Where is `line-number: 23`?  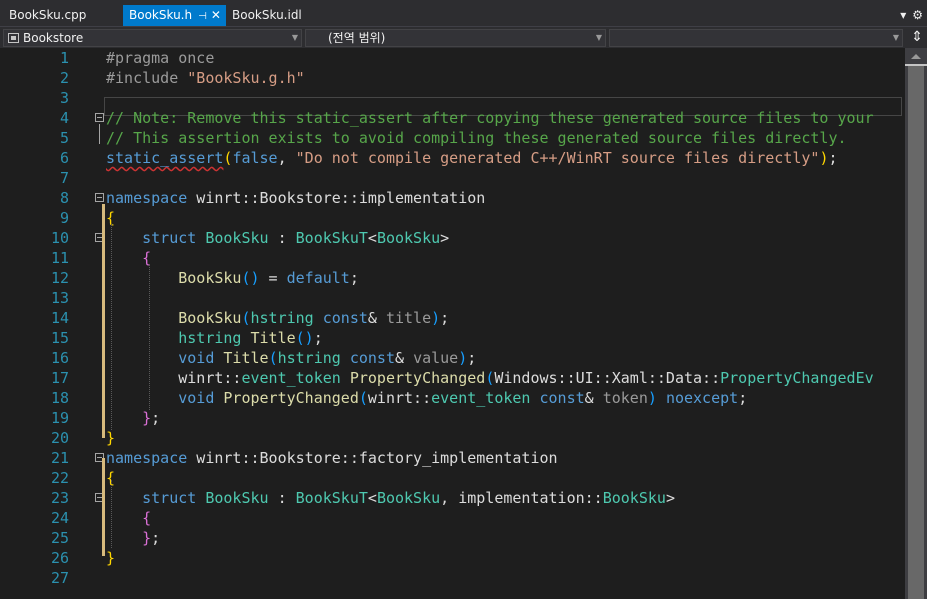 line-number: 23 is located at coordinates (59, 498).